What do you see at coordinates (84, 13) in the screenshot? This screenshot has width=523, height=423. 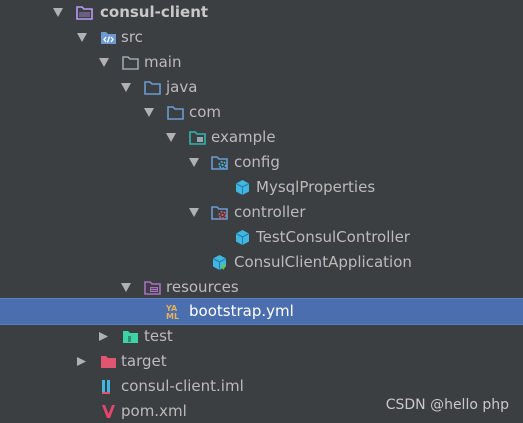 I see `module-folder-icon` at bounding box center [84, 13].